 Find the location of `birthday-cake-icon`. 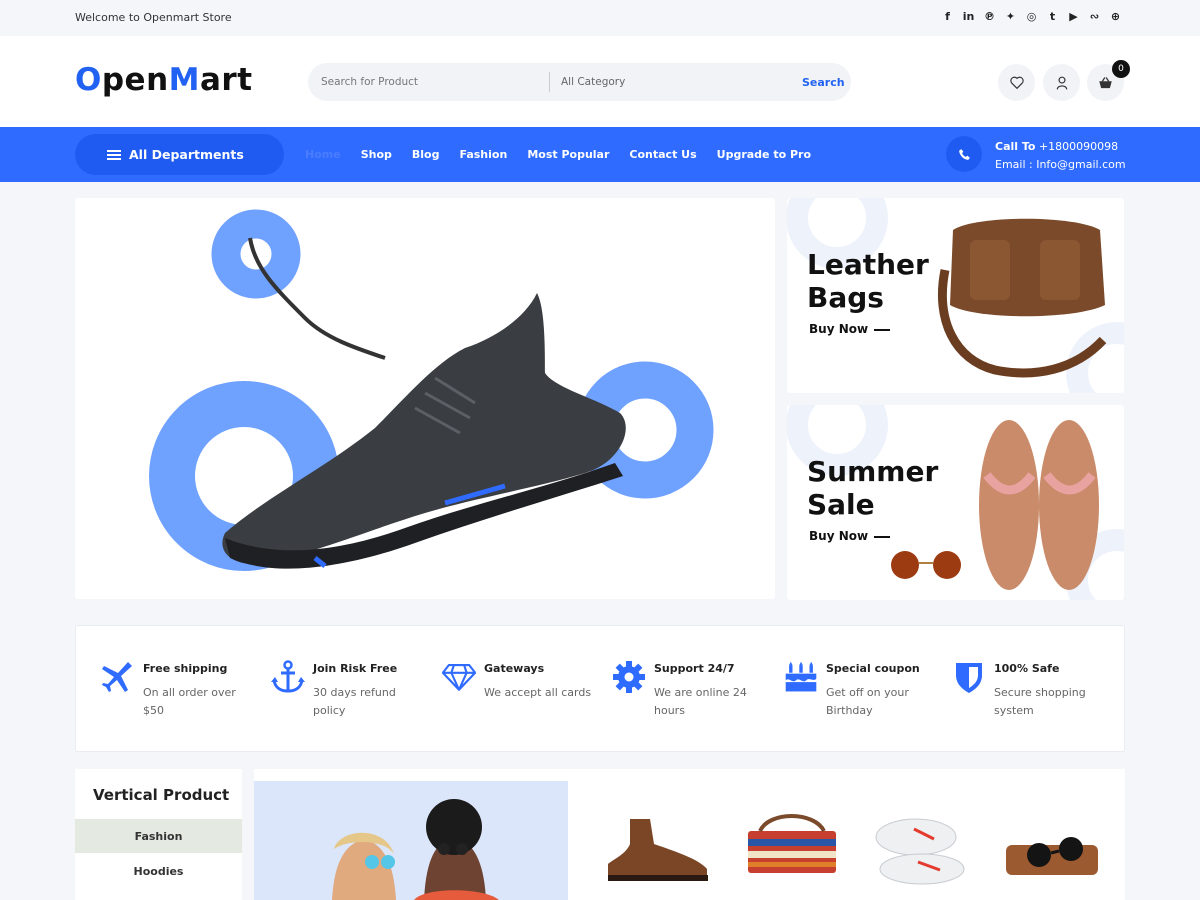

birthday-cake-icon is located at coordinates (801, 676).